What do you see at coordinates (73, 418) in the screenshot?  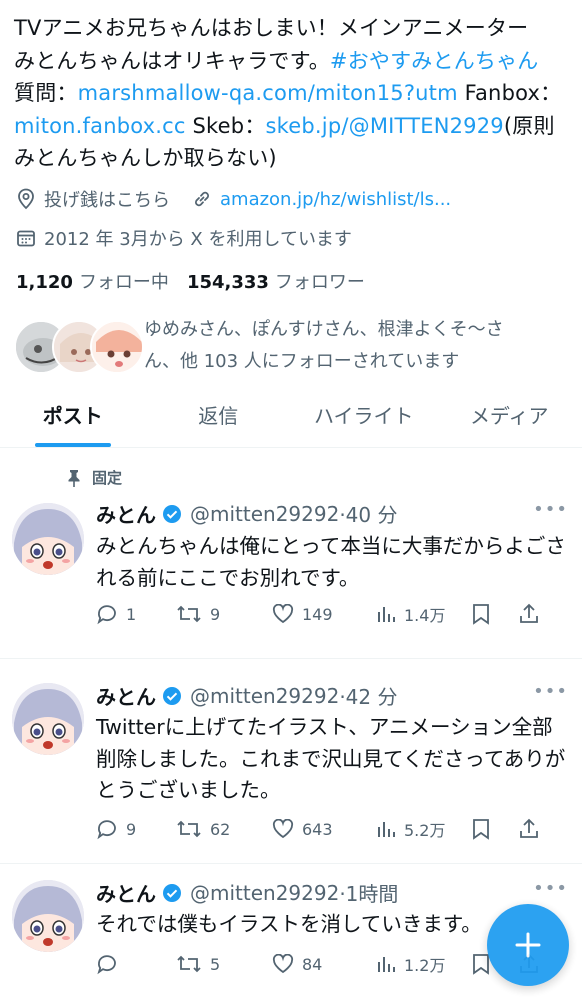 I see `tab-posts: ポスト` at bounding box center [73, 418].